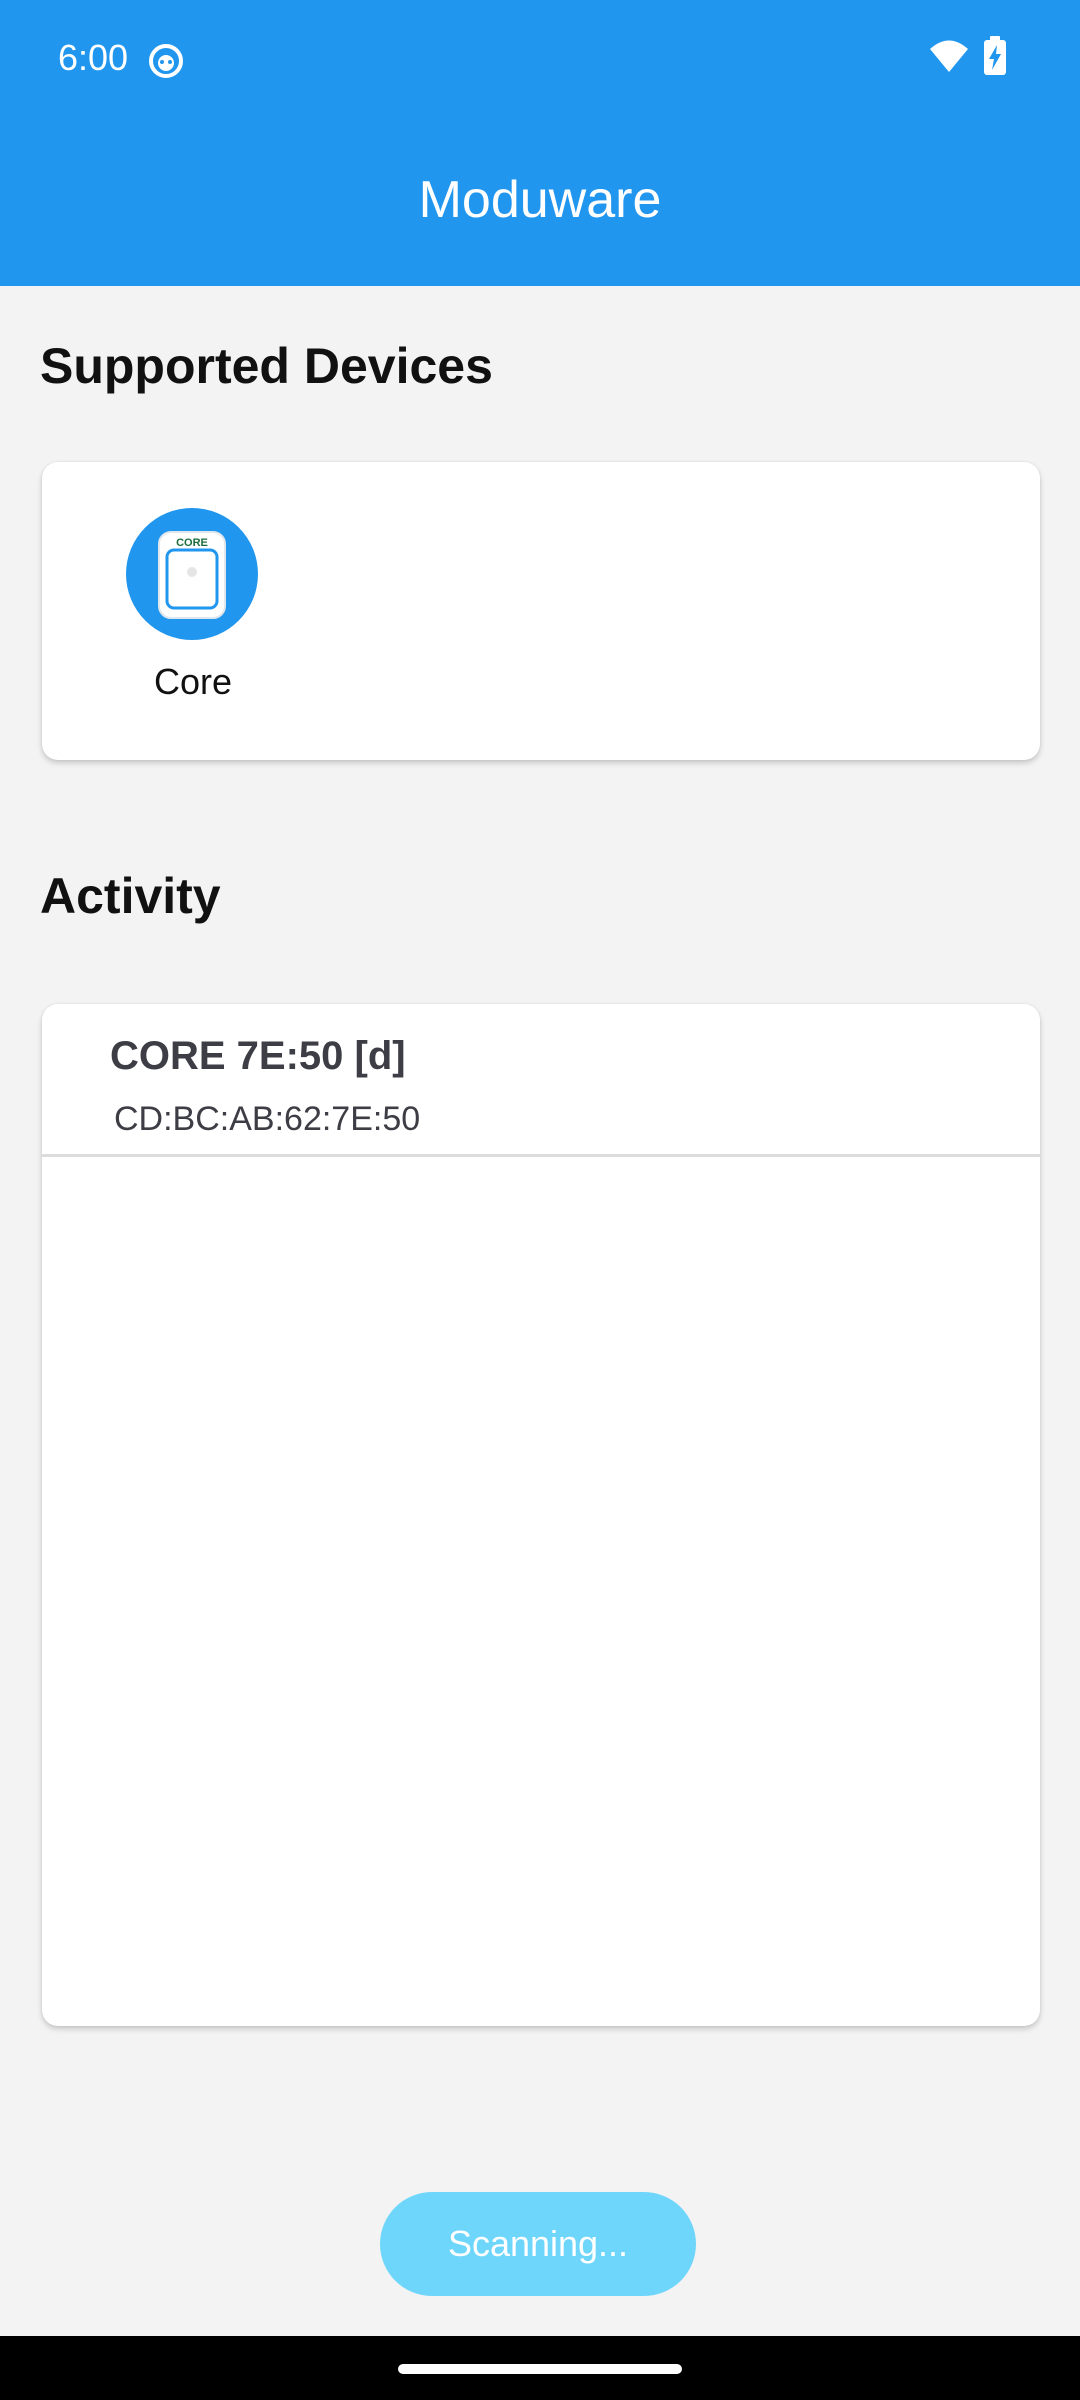 The width and height of the screenshot is (1080, 2400). Describe the element at coordinates (540, 200) in the screenshot. I see `app-title: Moduware` at that location.